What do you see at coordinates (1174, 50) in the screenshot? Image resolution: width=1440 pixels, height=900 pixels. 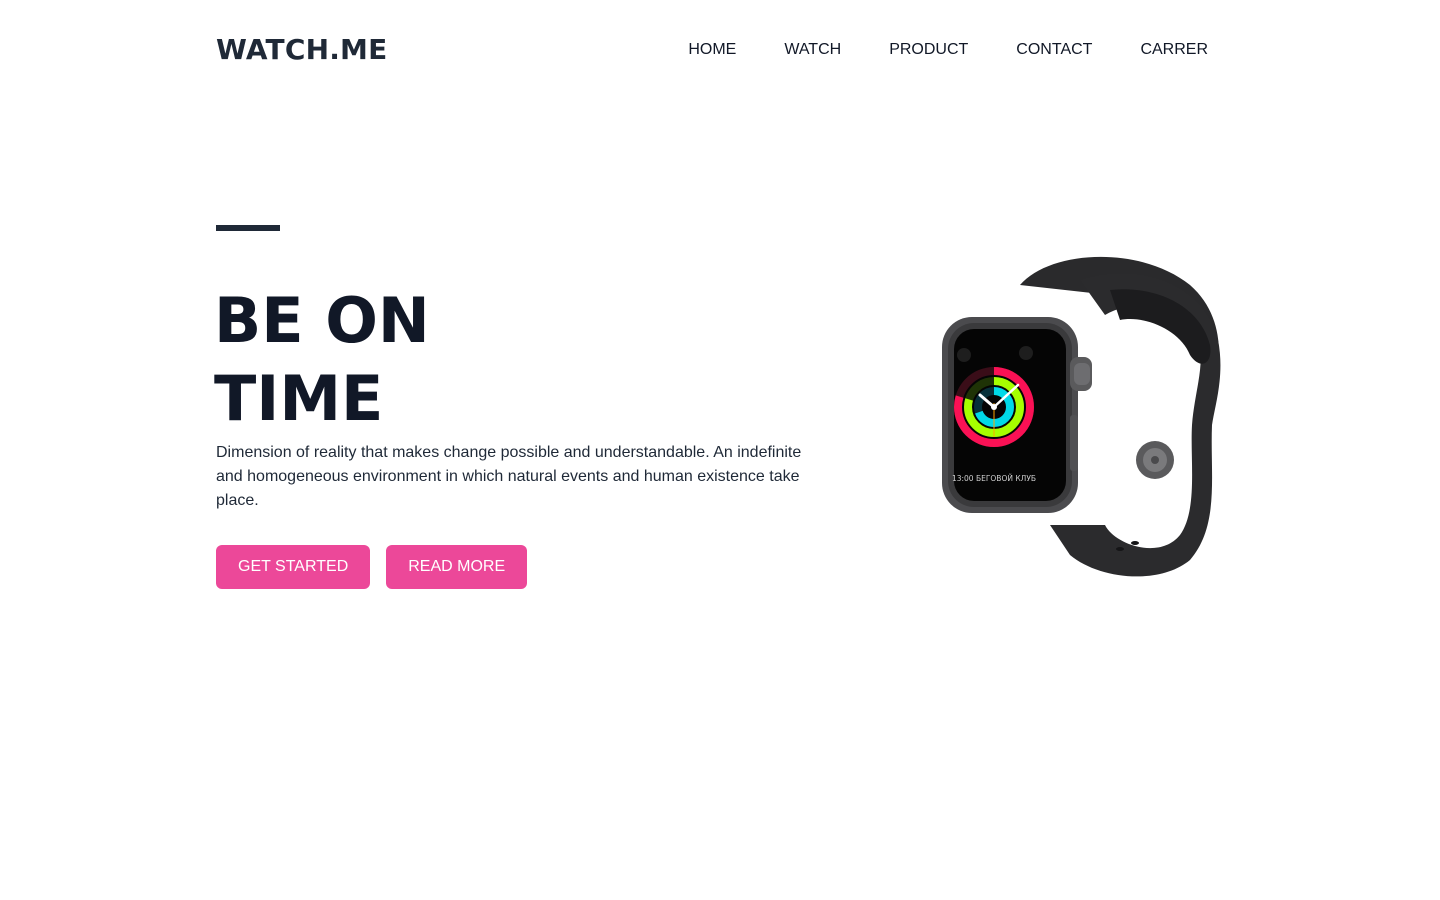 I see `nav-item-carrer: CARRER` at bounding box center [1174, 50].